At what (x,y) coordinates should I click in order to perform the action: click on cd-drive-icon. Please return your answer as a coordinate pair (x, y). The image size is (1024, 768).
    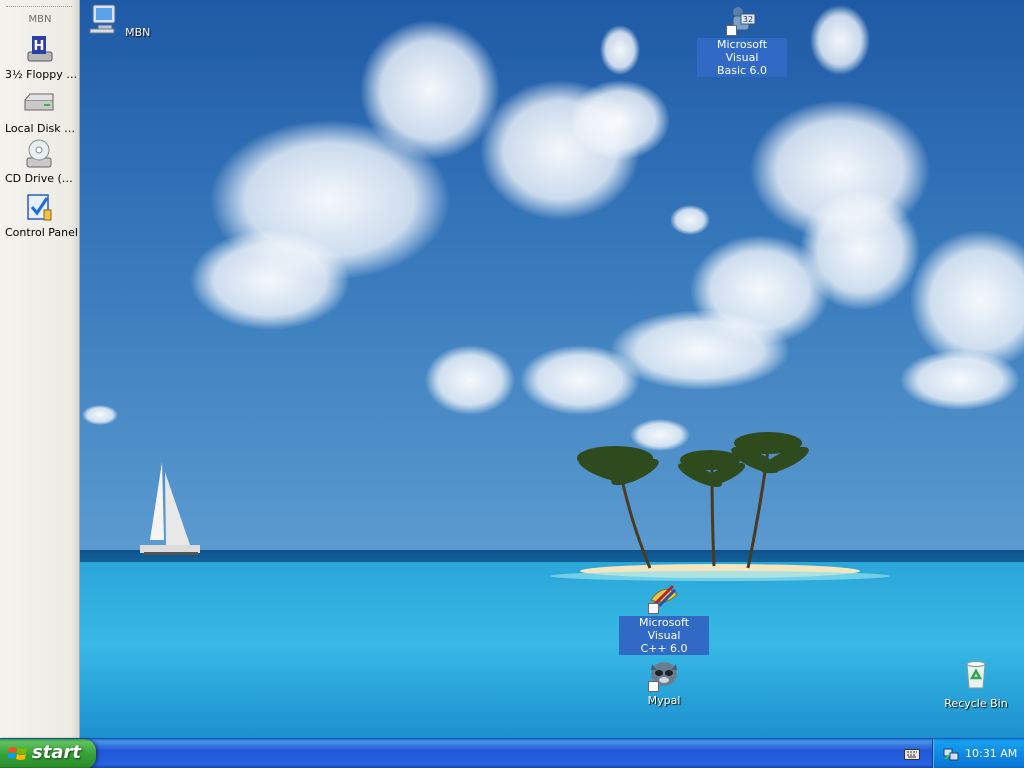
    Looking at the image, I should click on (39, 153).